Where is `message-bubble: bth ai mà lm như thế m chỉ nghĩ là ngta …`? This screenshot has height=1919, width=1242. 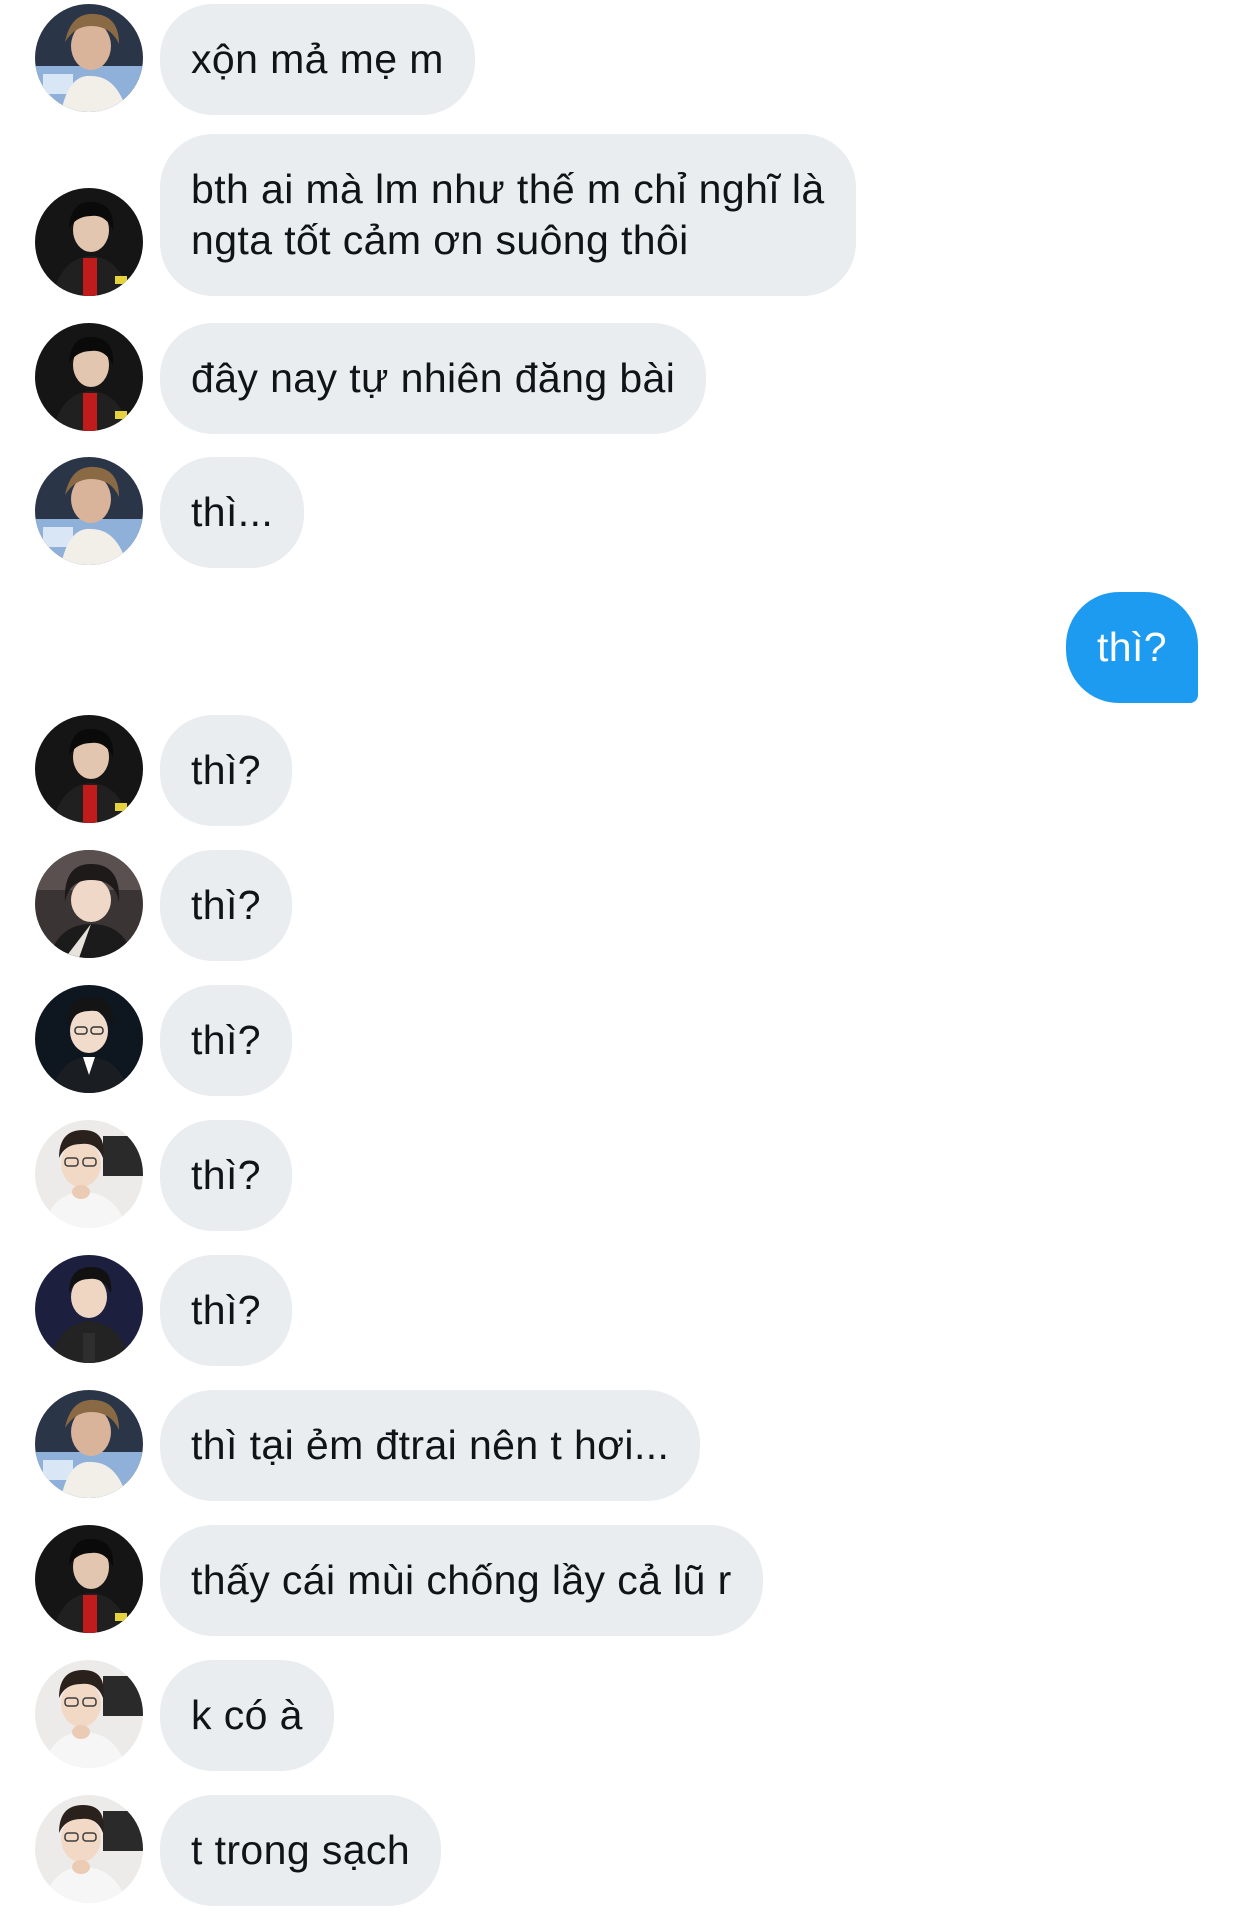
message-bubble: bth ai mà lm như thế m chỉ nghĩ là ngta … is located at coordinates (508, 215).